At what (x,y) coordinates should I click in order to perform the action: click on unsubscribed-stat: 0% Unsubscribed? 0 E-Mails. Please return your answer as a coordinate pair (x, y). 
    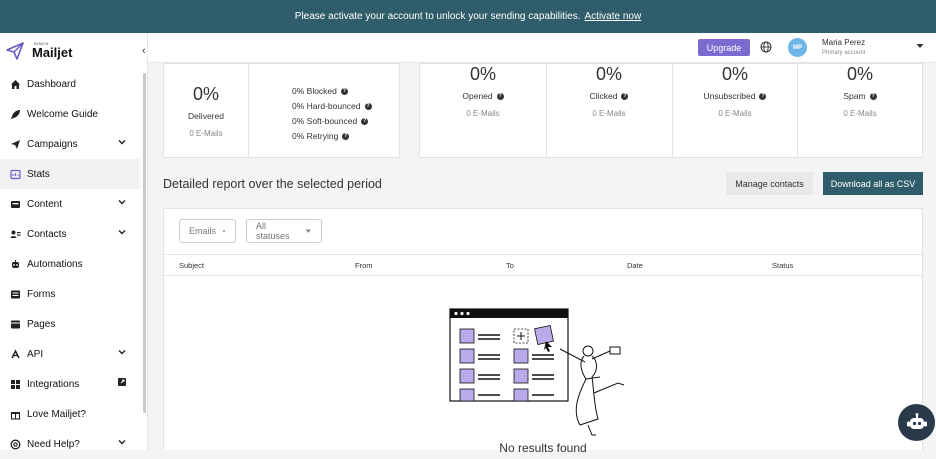
    Looking at the image, I should click on (735, 91).